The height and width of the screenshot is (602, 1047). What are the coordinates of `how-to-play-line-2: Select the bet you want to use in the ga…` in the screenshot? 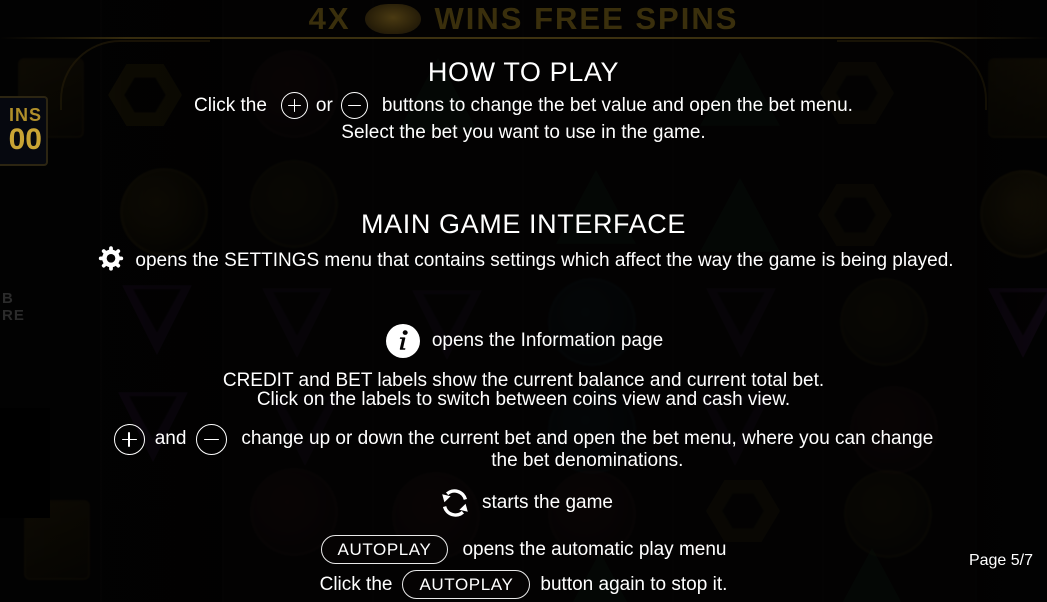 It's located at (523, 132).